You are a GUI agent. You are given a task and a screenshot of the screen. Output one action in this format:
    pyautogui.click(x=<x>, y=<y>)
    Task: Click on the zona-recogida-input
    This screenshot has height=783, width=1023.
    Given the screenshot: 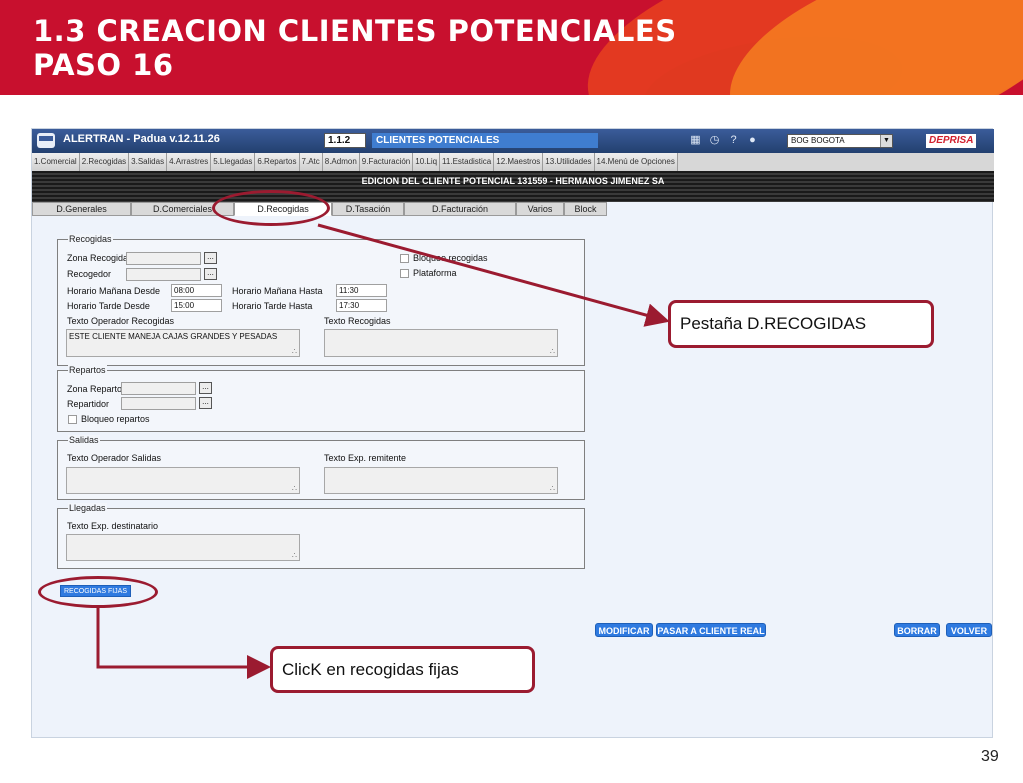 What is the action you would take?
    pyautogui.click(x=163, y=258)
    